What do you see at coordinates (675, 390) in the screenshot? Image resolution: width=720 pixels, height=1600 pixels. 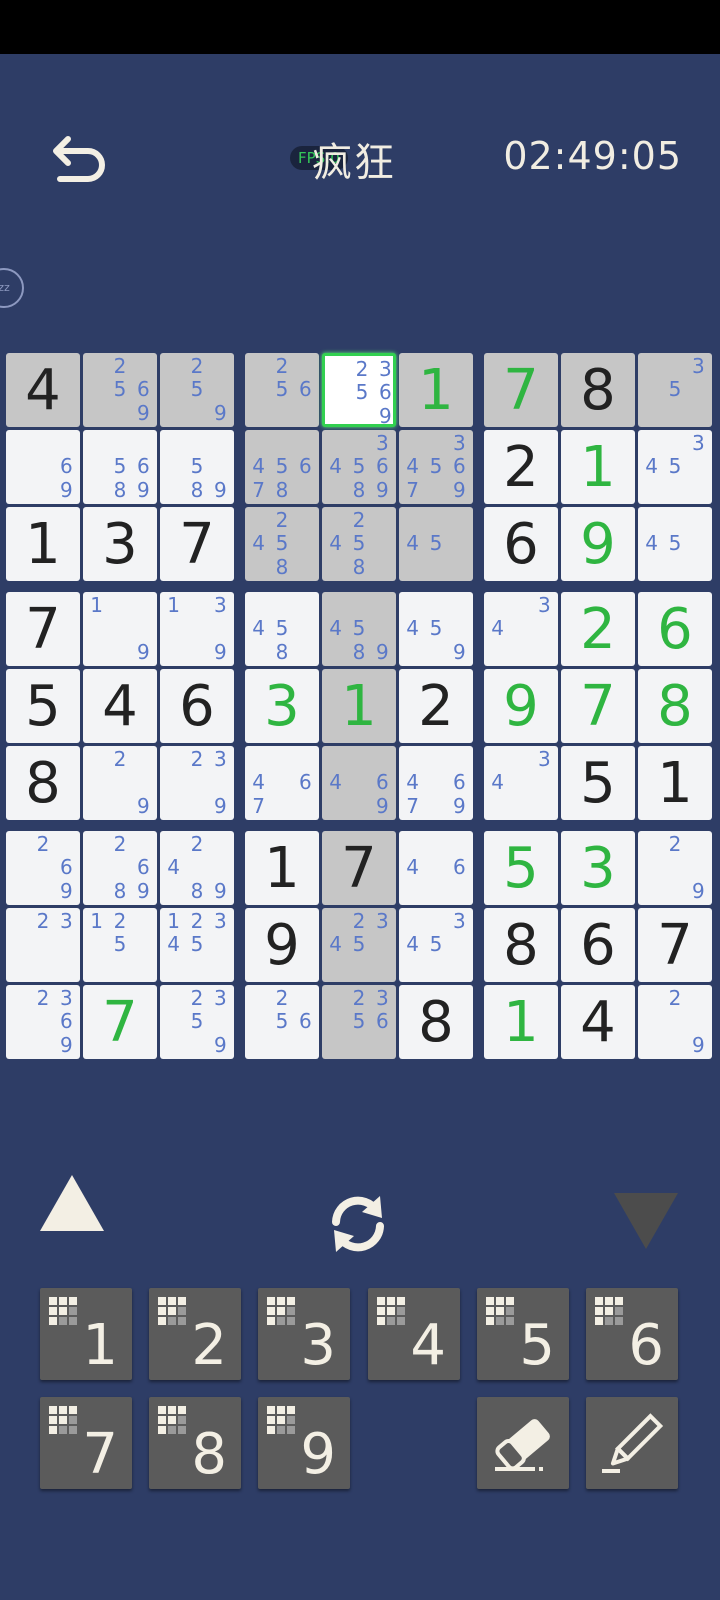 I see `cell-r1c9: 35` at bounding box center [675, 390].